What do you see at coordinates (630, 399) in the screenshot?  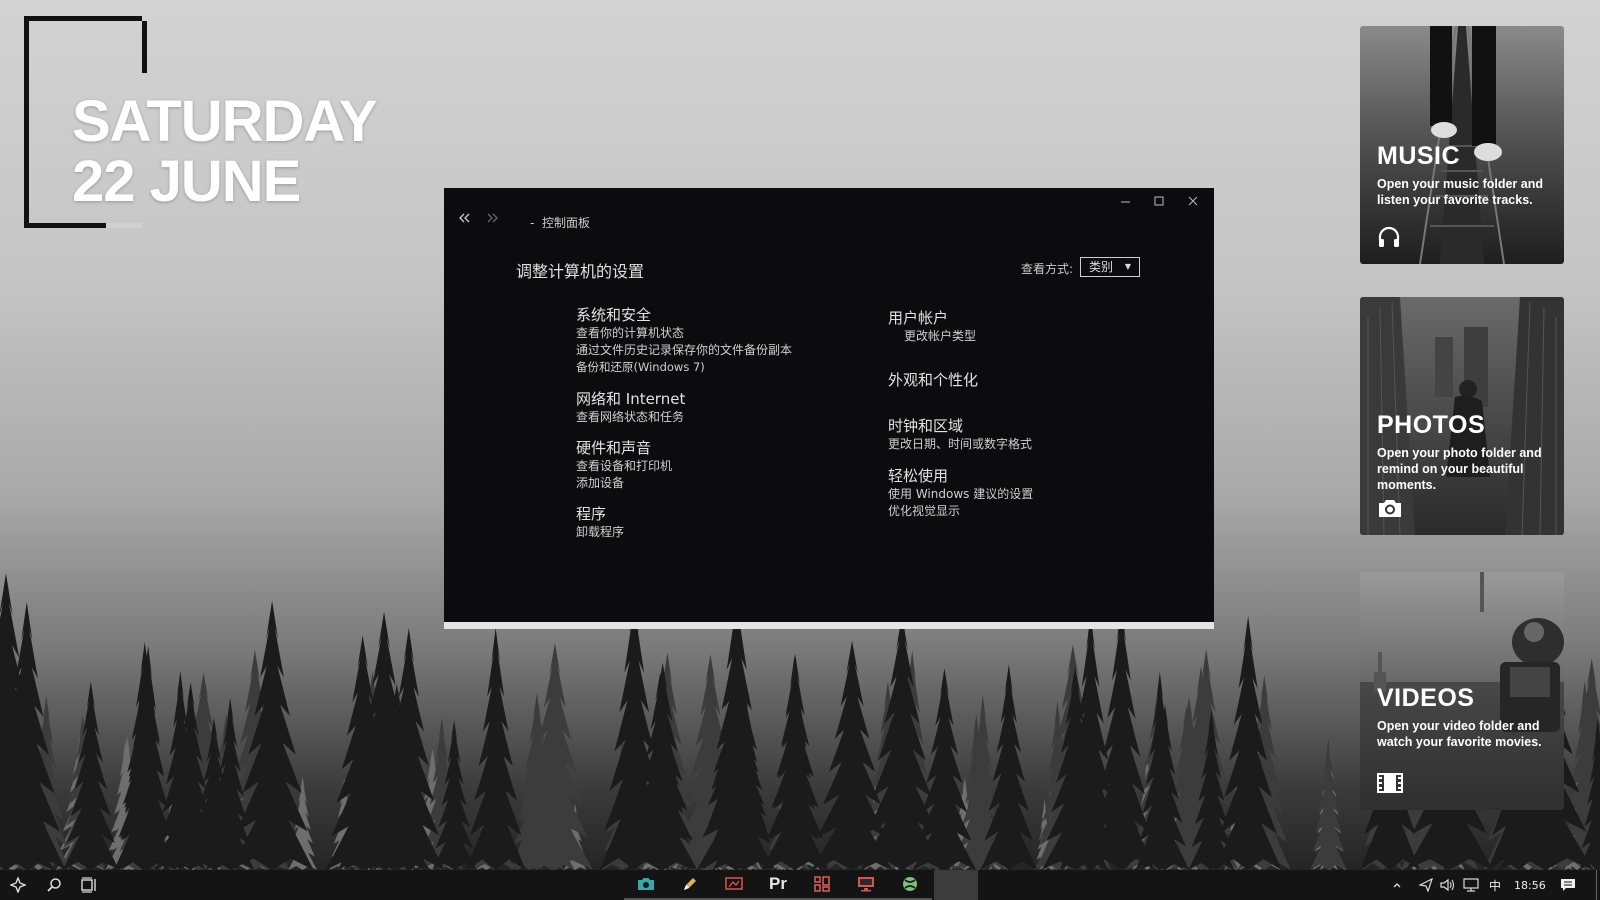 I see `category-title: 网络和 Internet` at bounding box center [630, 399].